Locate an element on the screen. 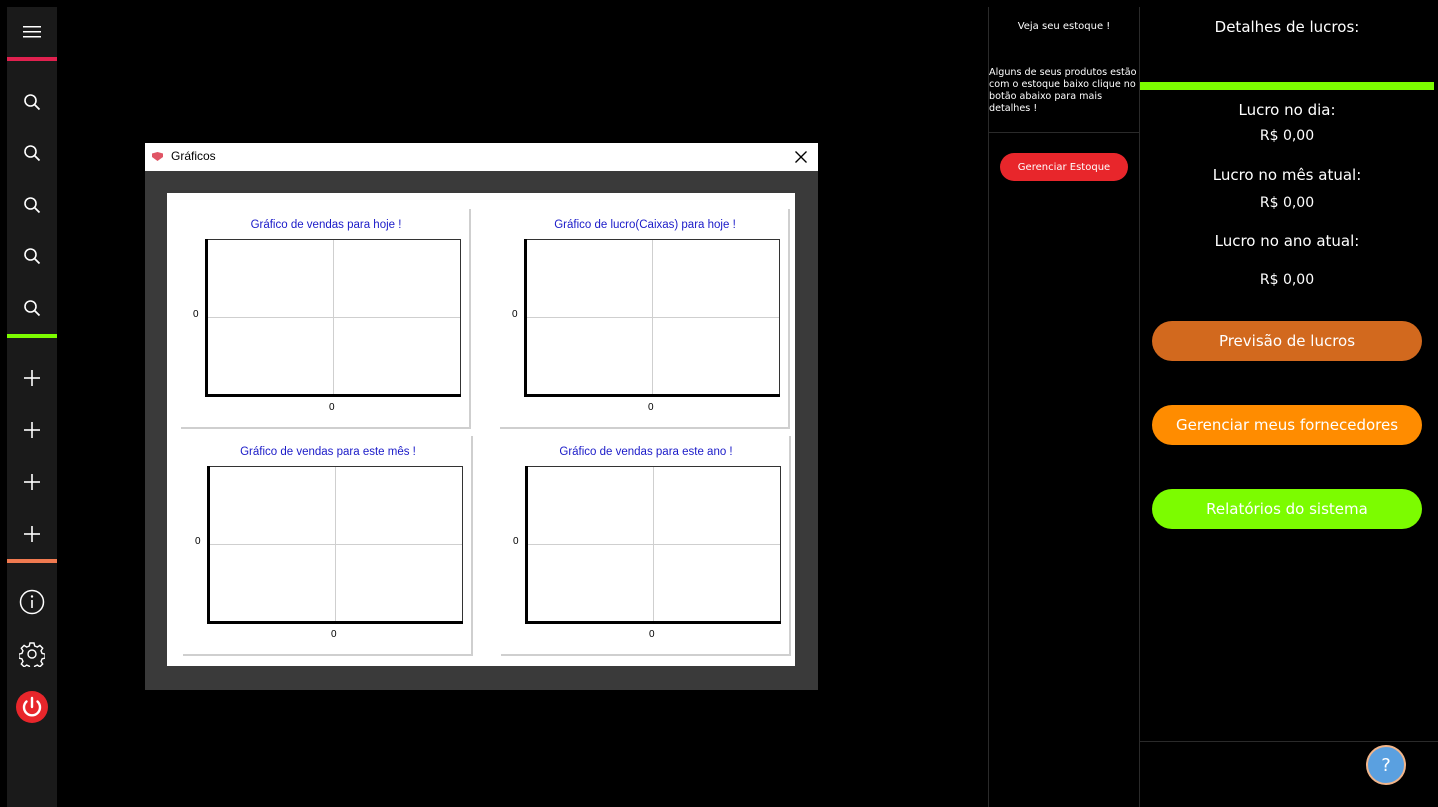 The image size is (1438, 807). close-button is located at coordinates (801, 157).